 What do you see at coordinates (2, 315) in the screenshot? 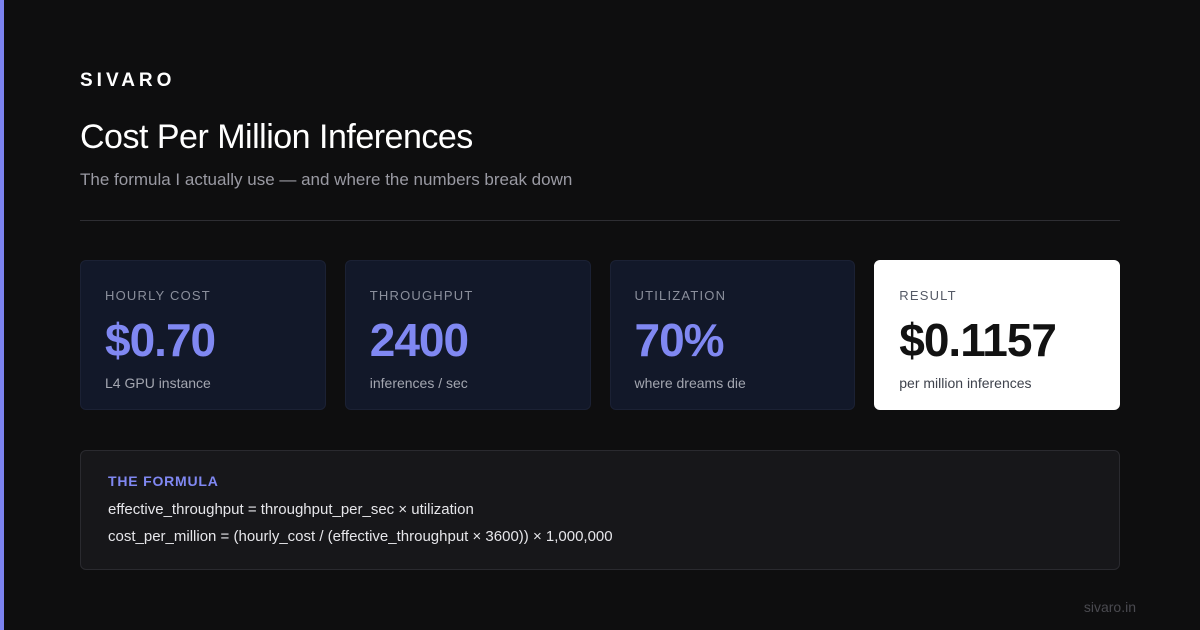
I see `accent-bar` at bounding box center [2, 315].